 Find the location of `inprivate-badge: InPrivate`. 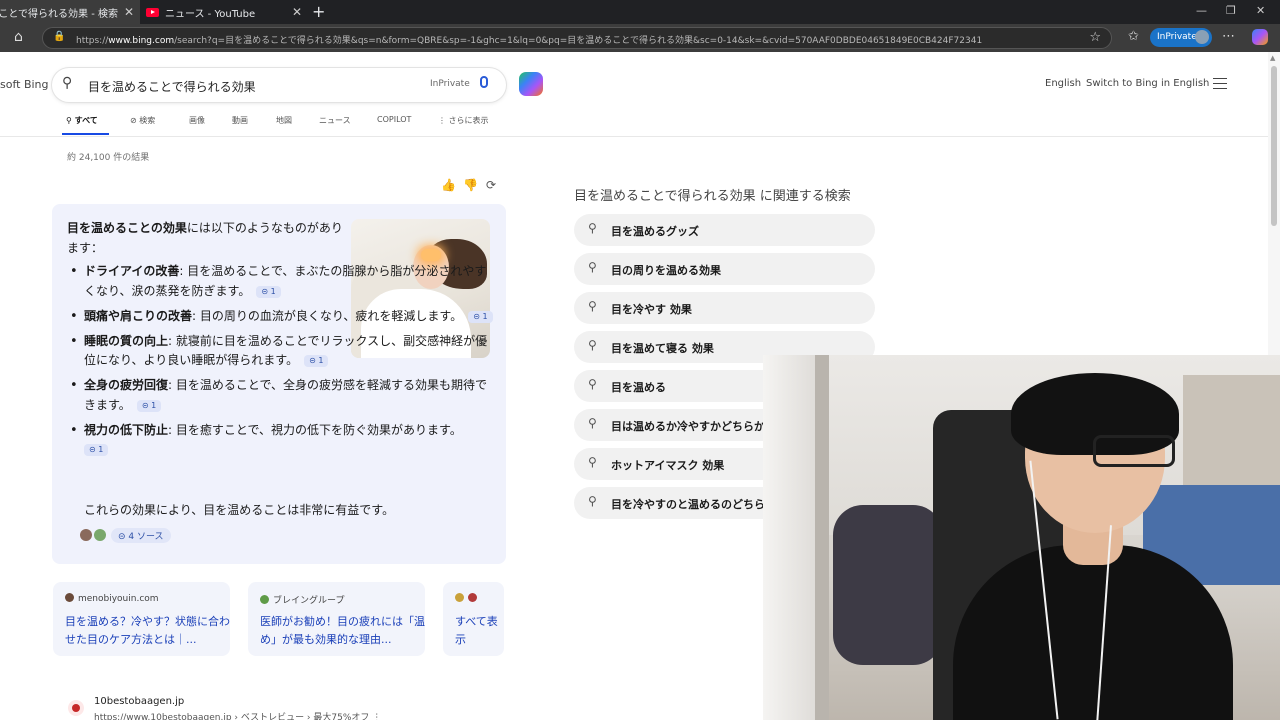

inprivate-badge: InPrivate is located at coordinates (1181, 37).